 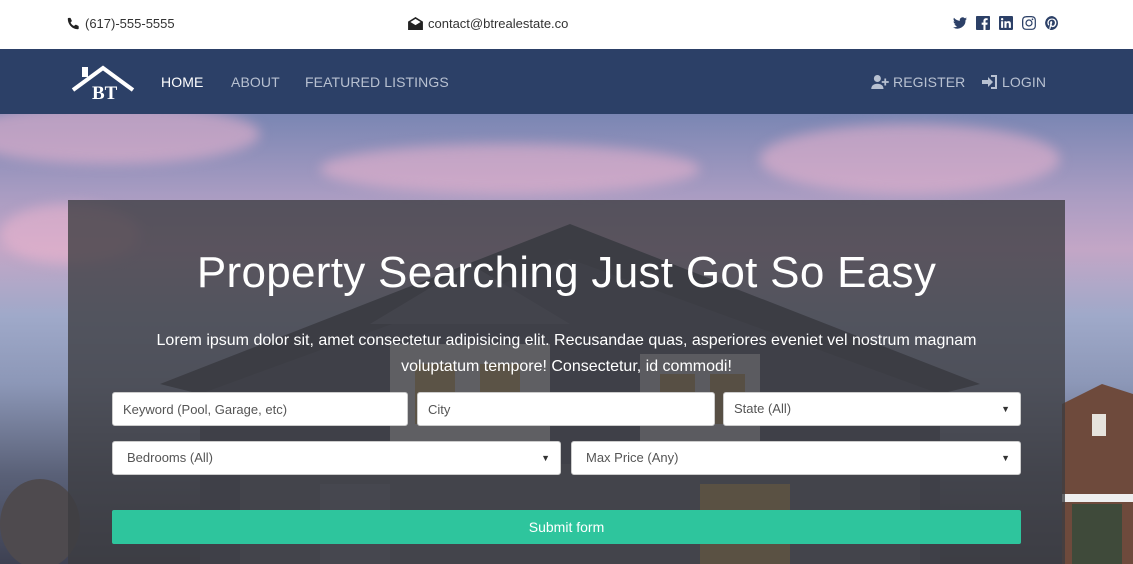 What do you see at coordinates (130, 23) in the screenshot?
I see `phone-number: (617)-555-5555` at bounding box center [130, 23].